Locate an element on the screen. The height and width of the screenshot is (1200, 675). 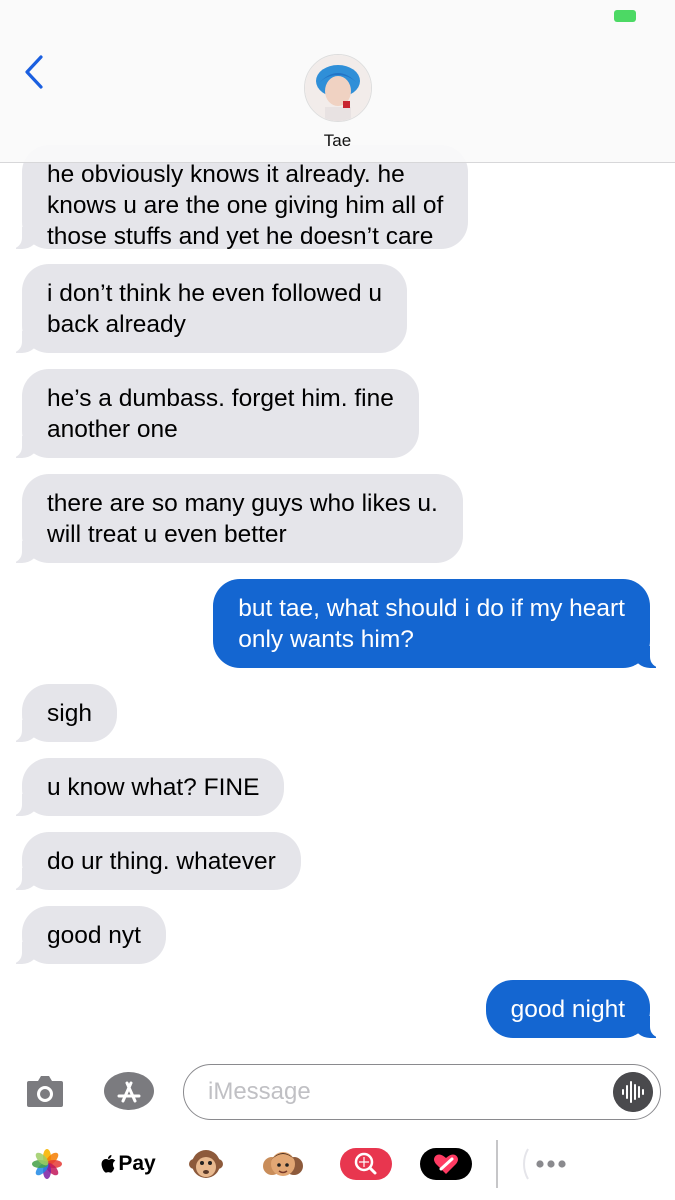
message-input is located at coordinates (398, 1092).